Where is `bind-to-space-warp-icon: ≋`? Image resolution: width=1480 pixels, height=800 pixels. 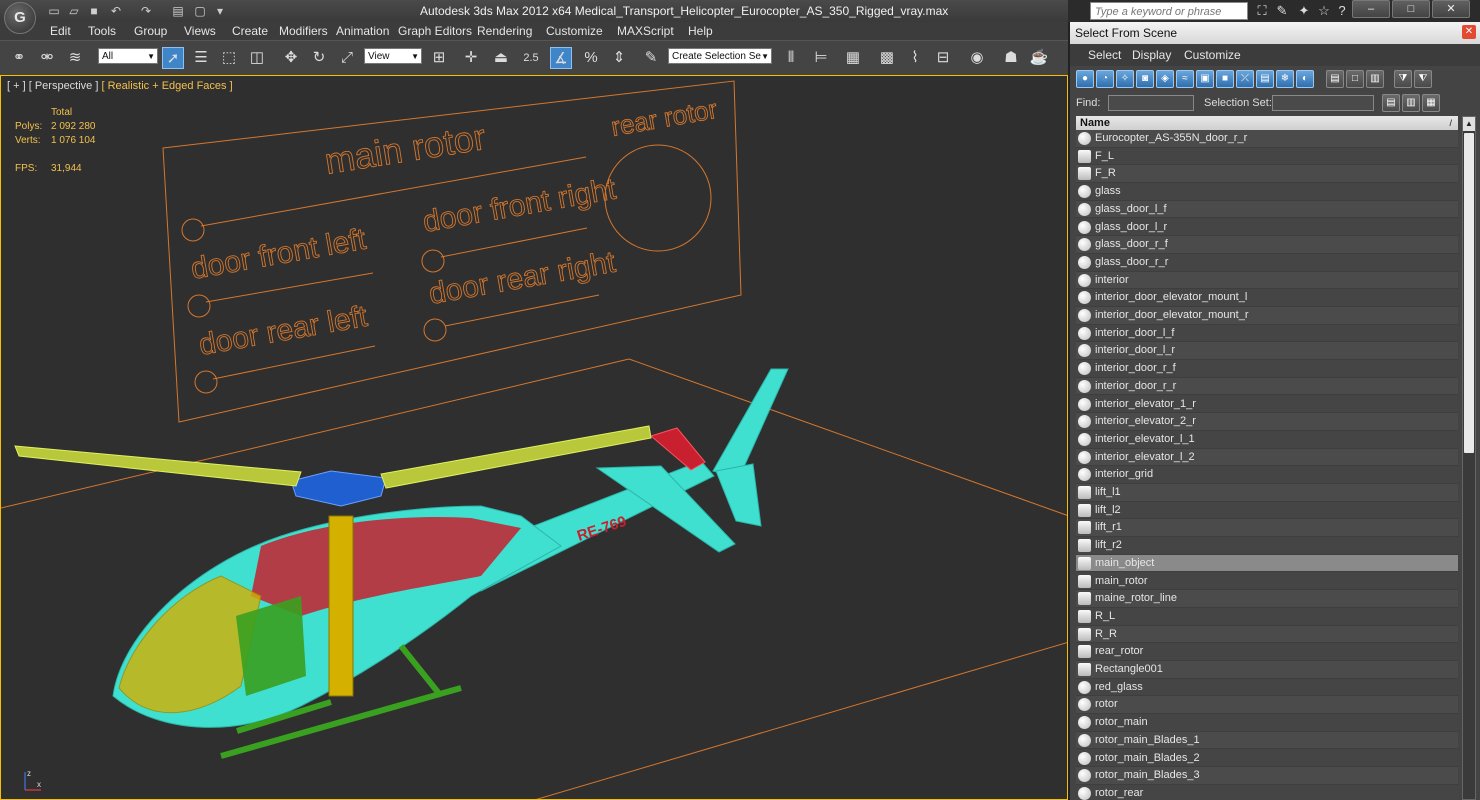
bind-to-space-warp-icon: ≋ is located at coordinates (75, 58).